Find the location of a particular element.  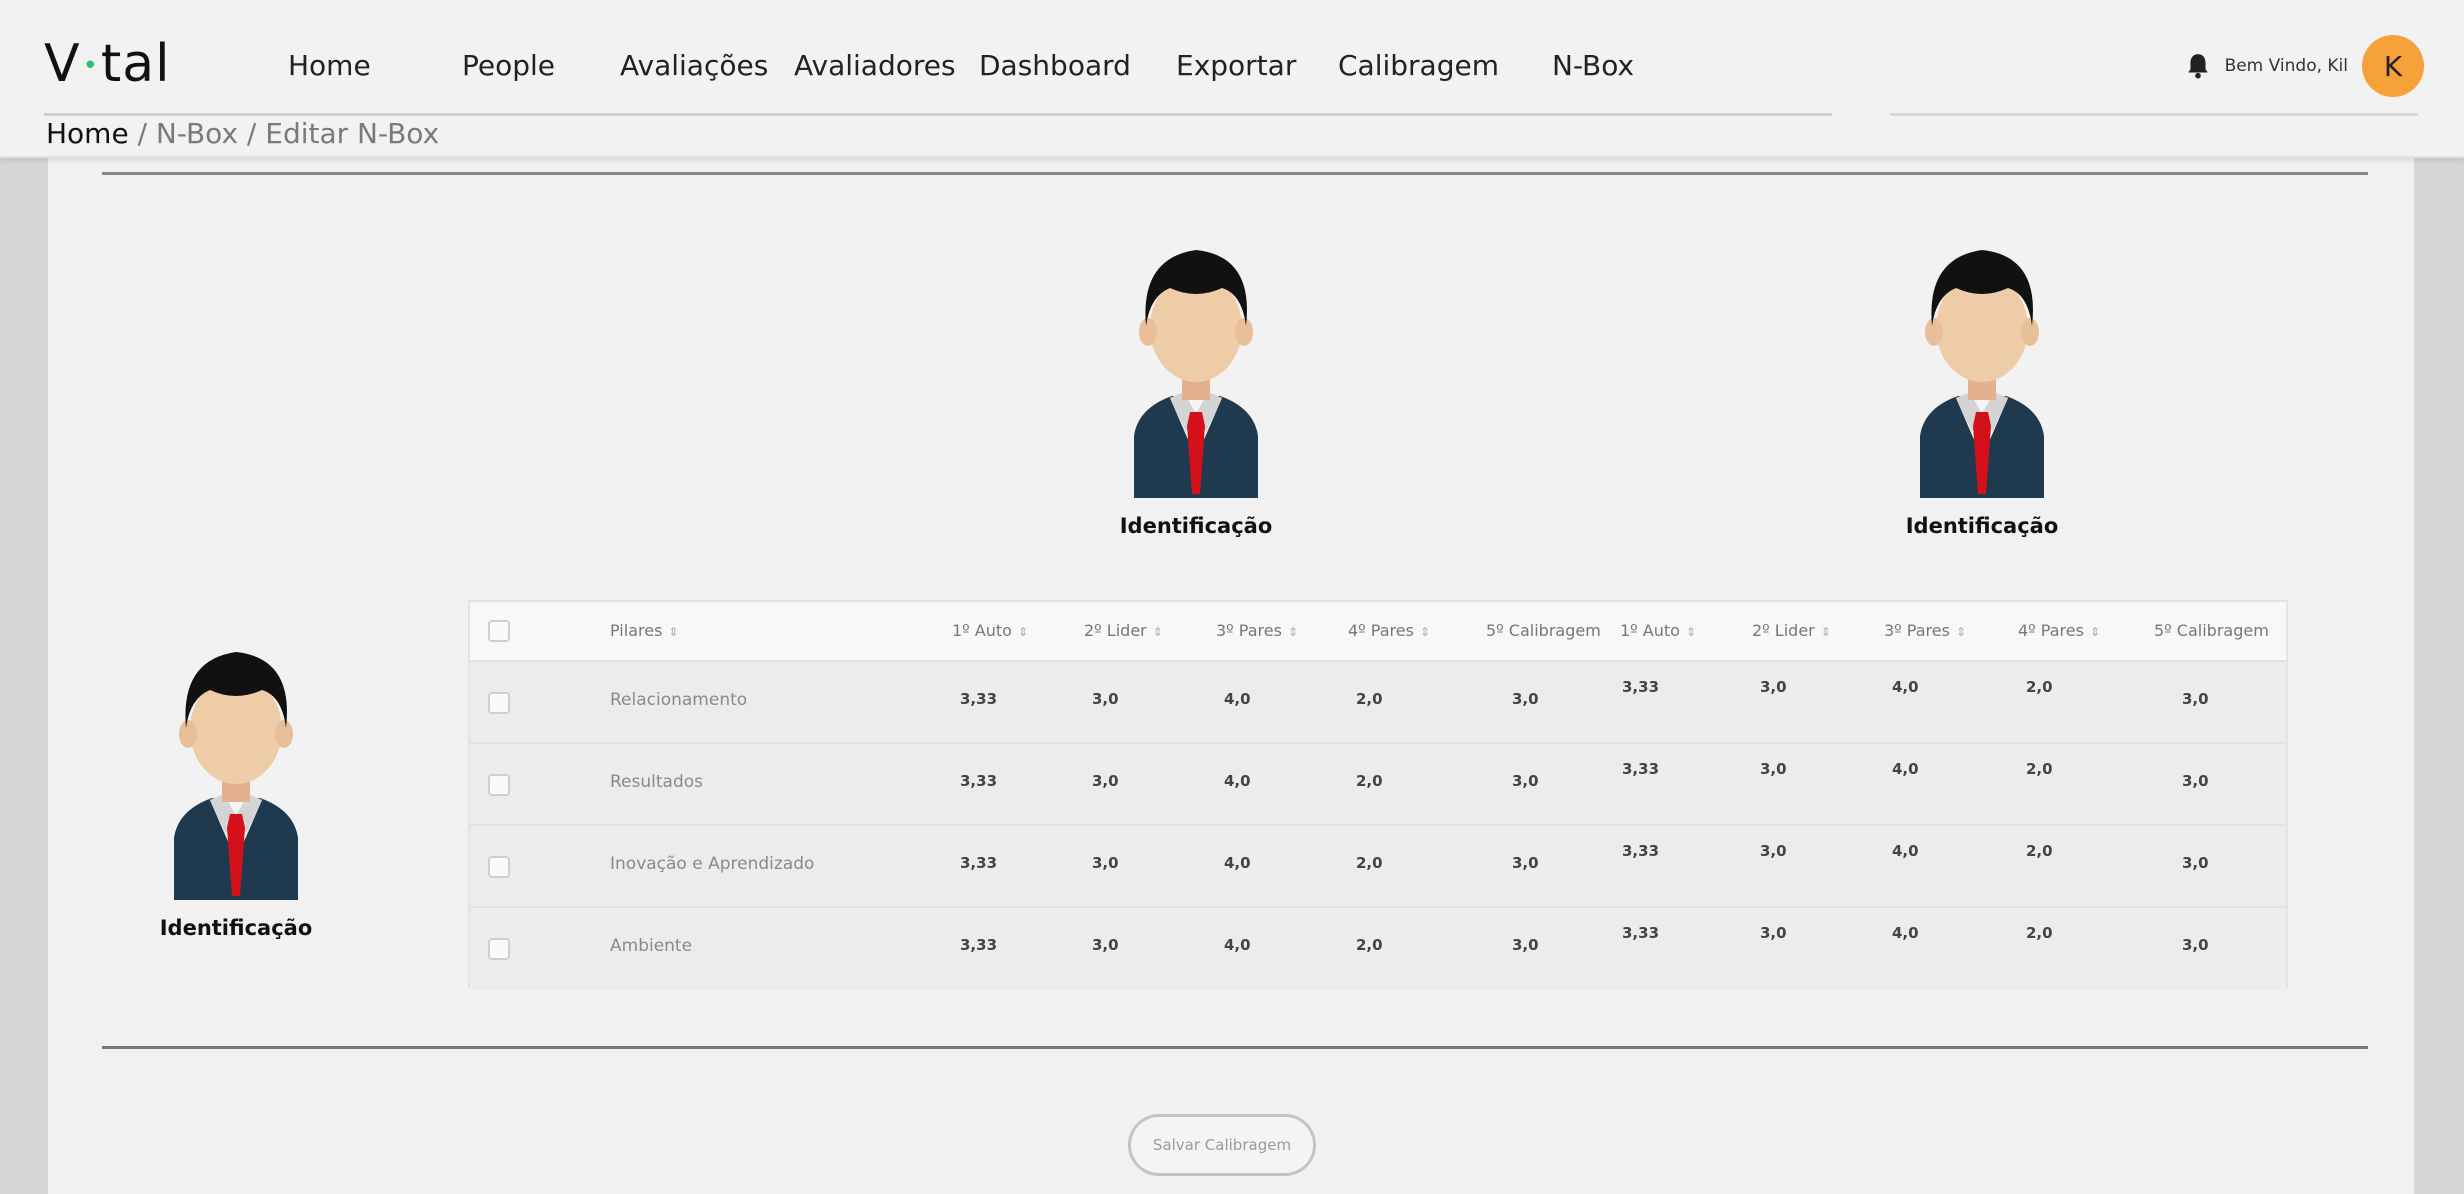

nav-dashboard: Dashboard is located at coordinates (1055, 66).